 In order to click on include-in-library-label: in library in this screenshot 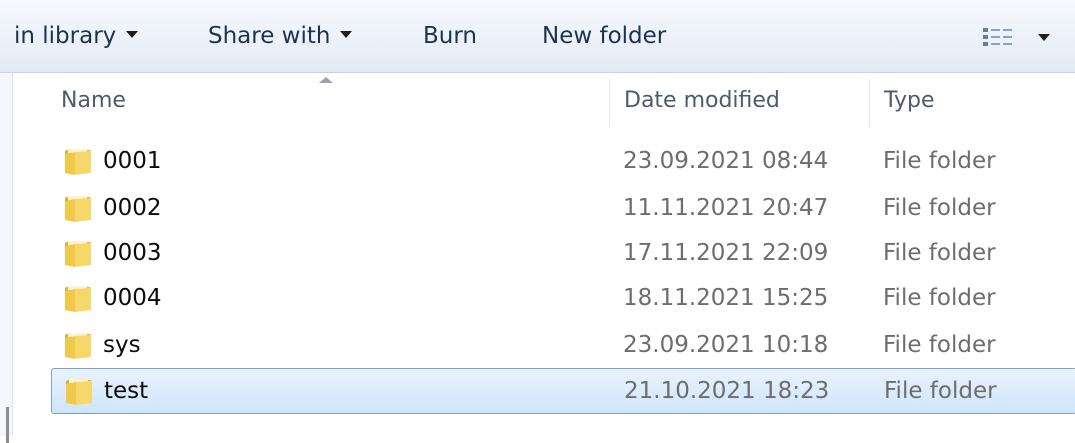, I will do `click(65, 36)`.